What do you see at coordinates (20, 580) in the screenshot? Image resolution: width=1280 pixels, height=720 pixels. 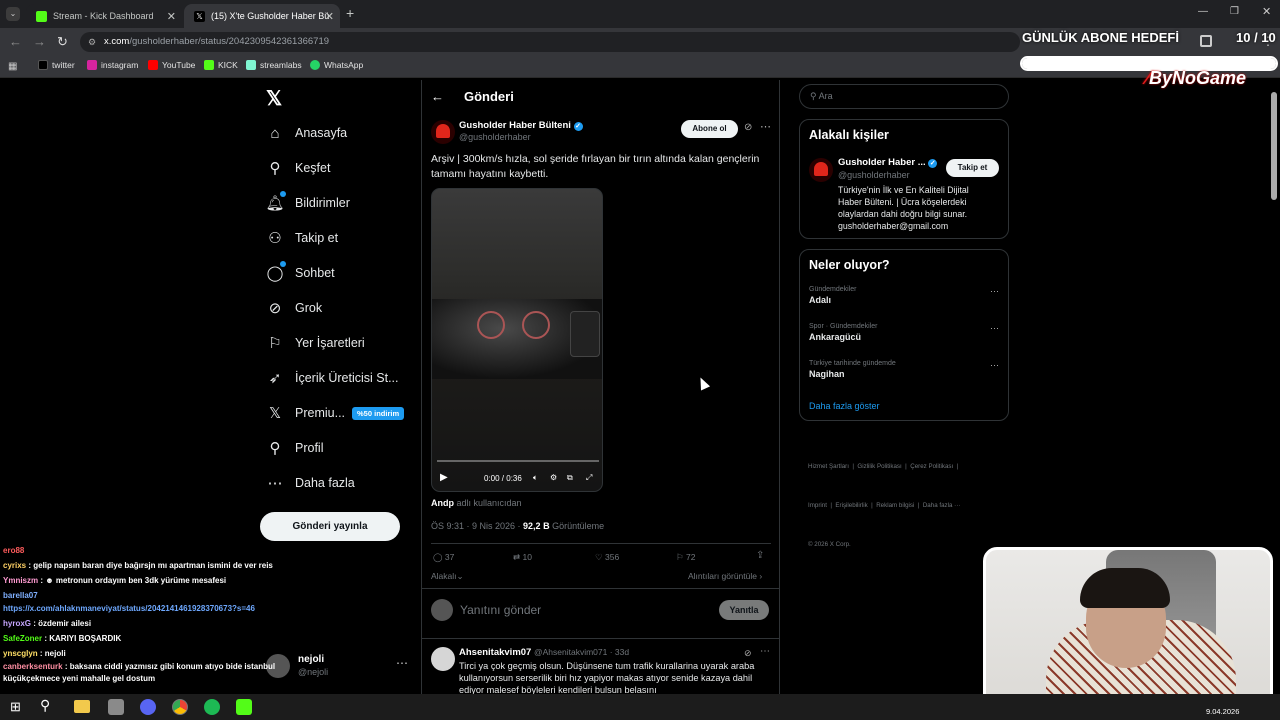 I see `chat-username: Ymniszm` at bounding box center [20, 580].